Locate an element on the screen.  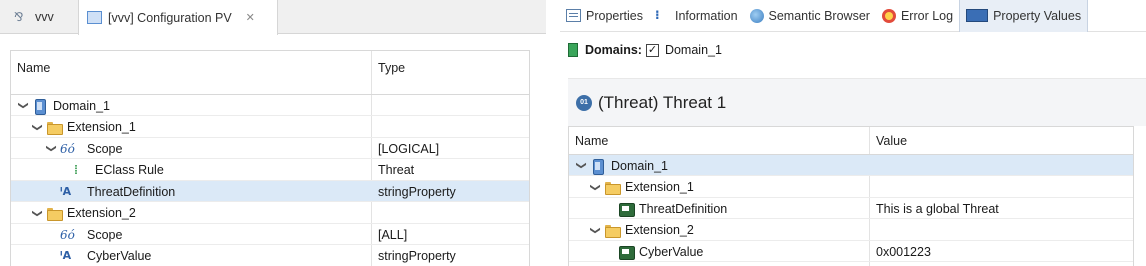
view-tab-label: Information is located at coordinates (706, 15).